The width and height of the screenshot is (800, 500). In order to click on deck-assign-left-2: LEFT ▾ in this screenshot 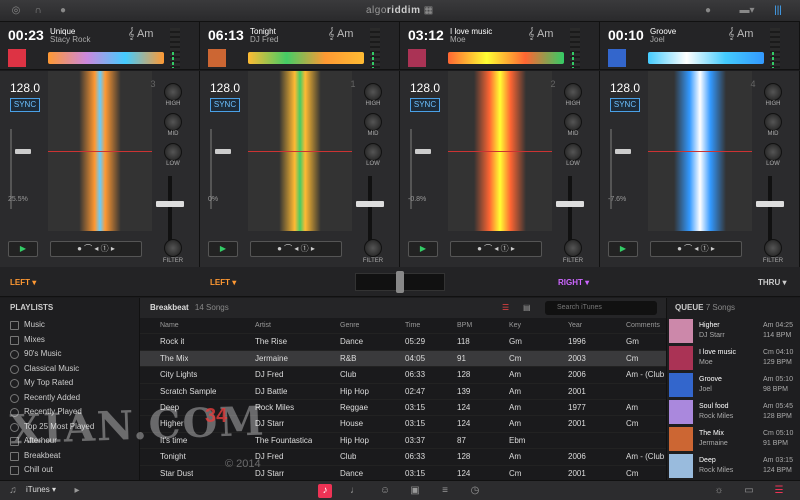, I will do `click(223, 282)`.